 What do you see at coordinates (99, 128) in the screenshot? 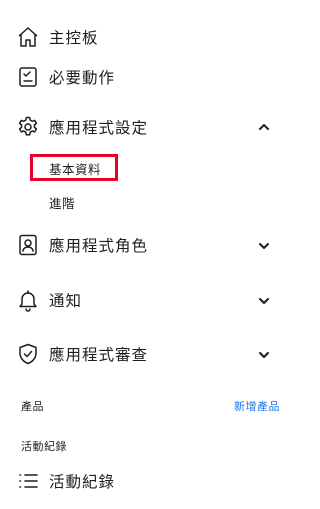
I see `nav-item-label: 應用程式設定` at bounding box center [99, 128].